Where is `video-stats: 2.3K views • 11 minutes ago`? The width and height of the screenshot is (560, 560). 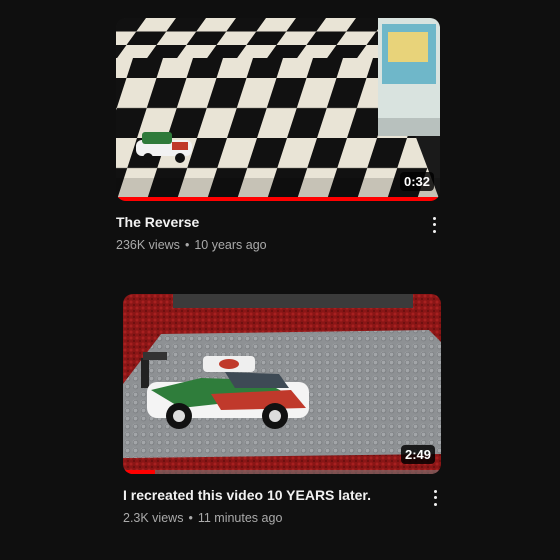
video-stats: 2.3K views • 11 minutes ago is located at coordinates (282, 518).